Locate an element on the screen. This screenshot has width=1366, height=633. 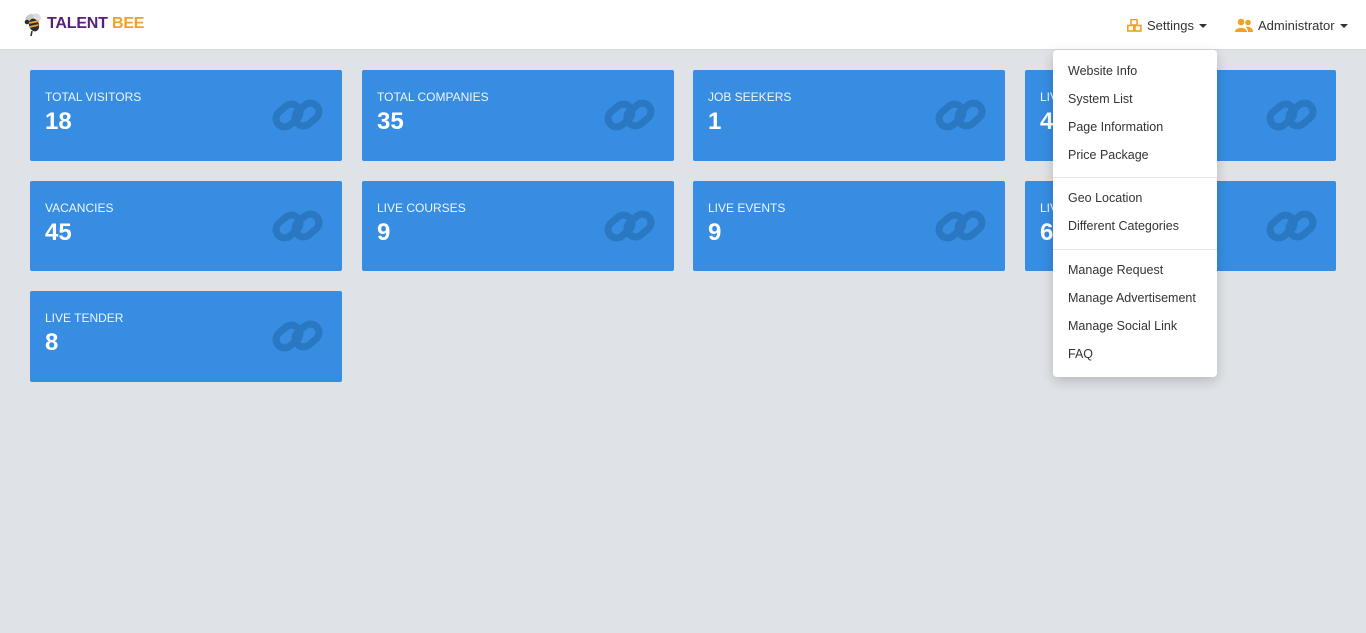
menu-item-manage-request: Manage Request is located at coordinates (1115, 270).